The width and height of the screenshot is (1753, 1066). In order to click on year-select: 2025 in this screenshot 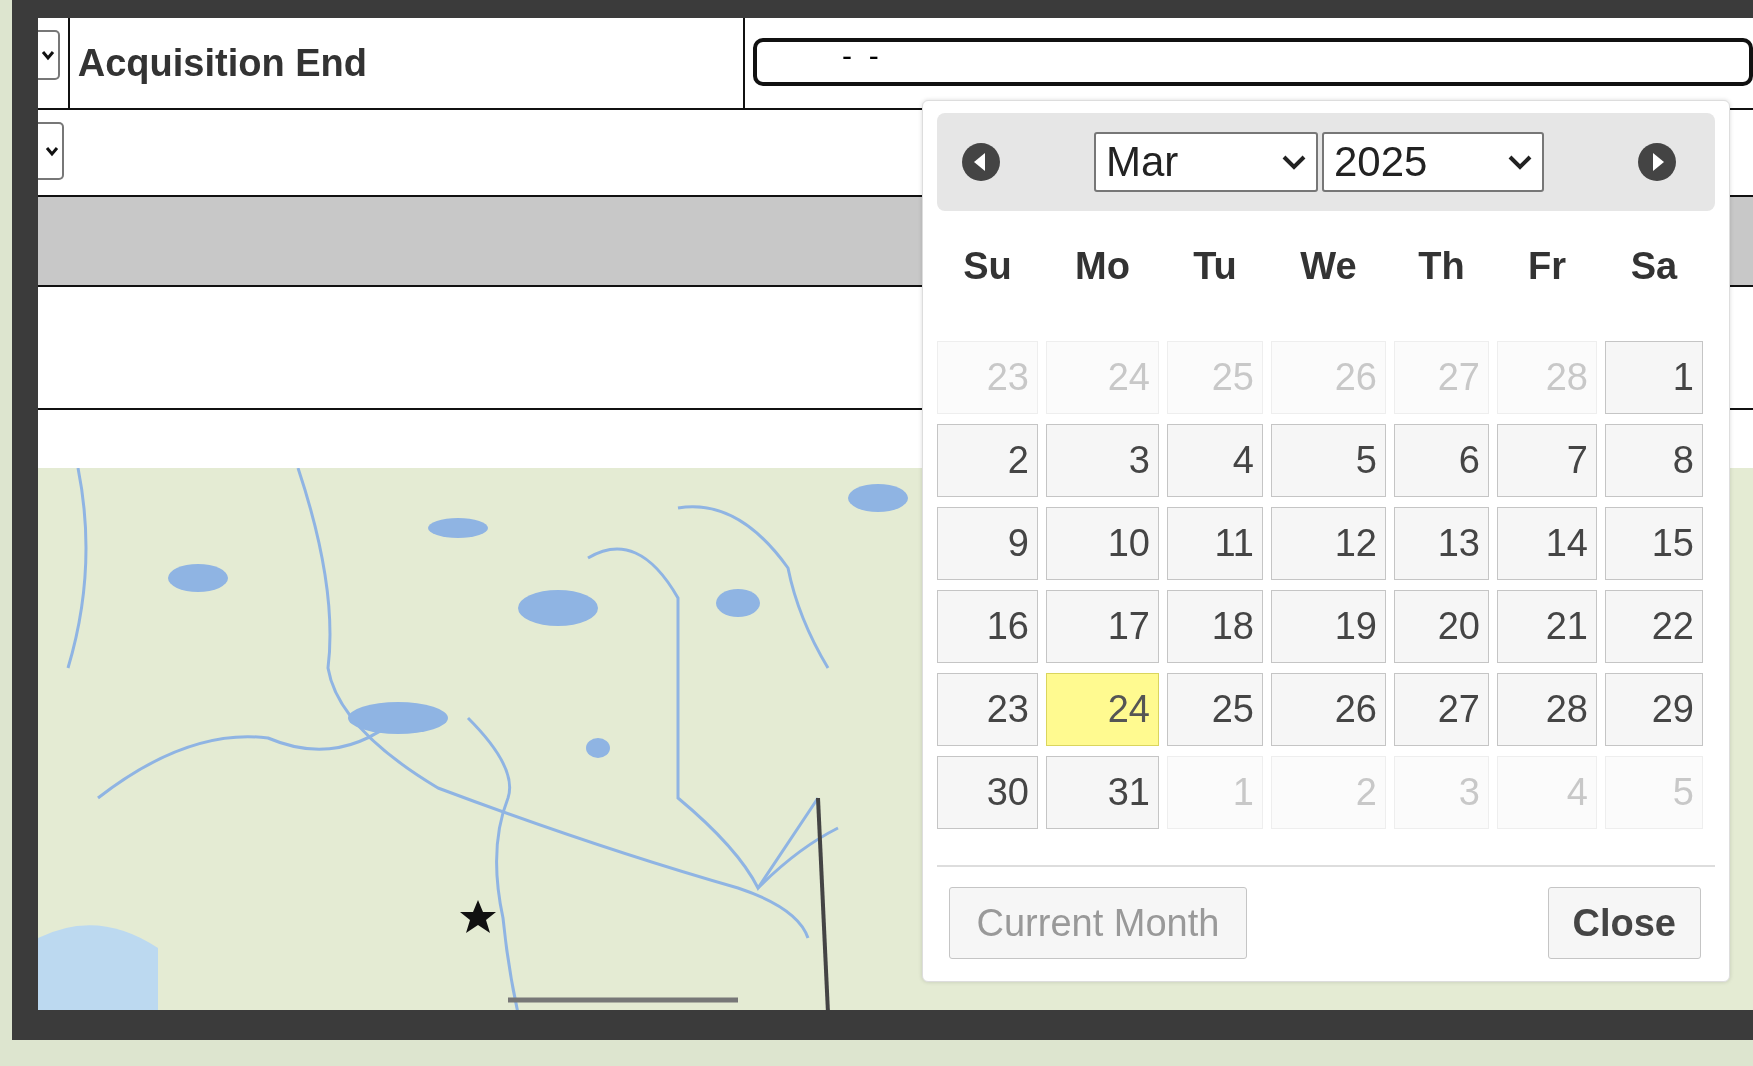, I will do `click(1433, 162)`.